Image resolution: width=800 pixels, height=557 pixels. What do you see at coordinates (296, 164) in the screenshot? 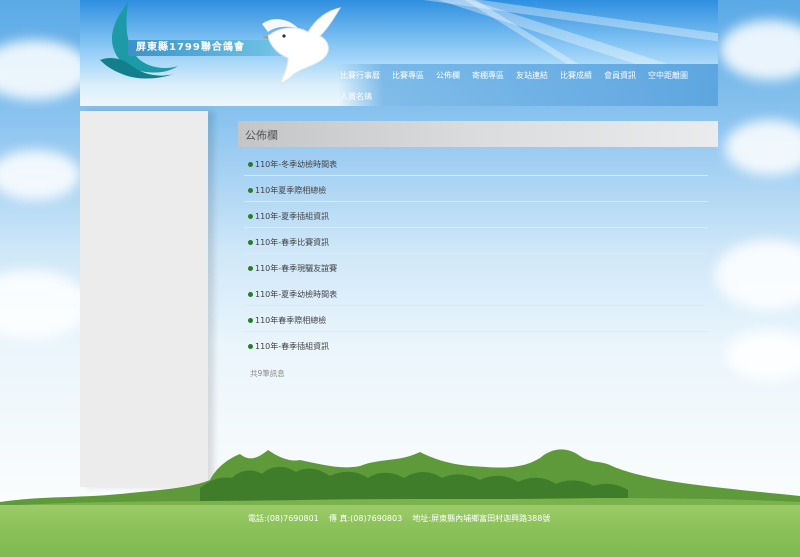
I see `announcement-title: 110年-冬季幼檢時間表` at bounding box center [296, 164].